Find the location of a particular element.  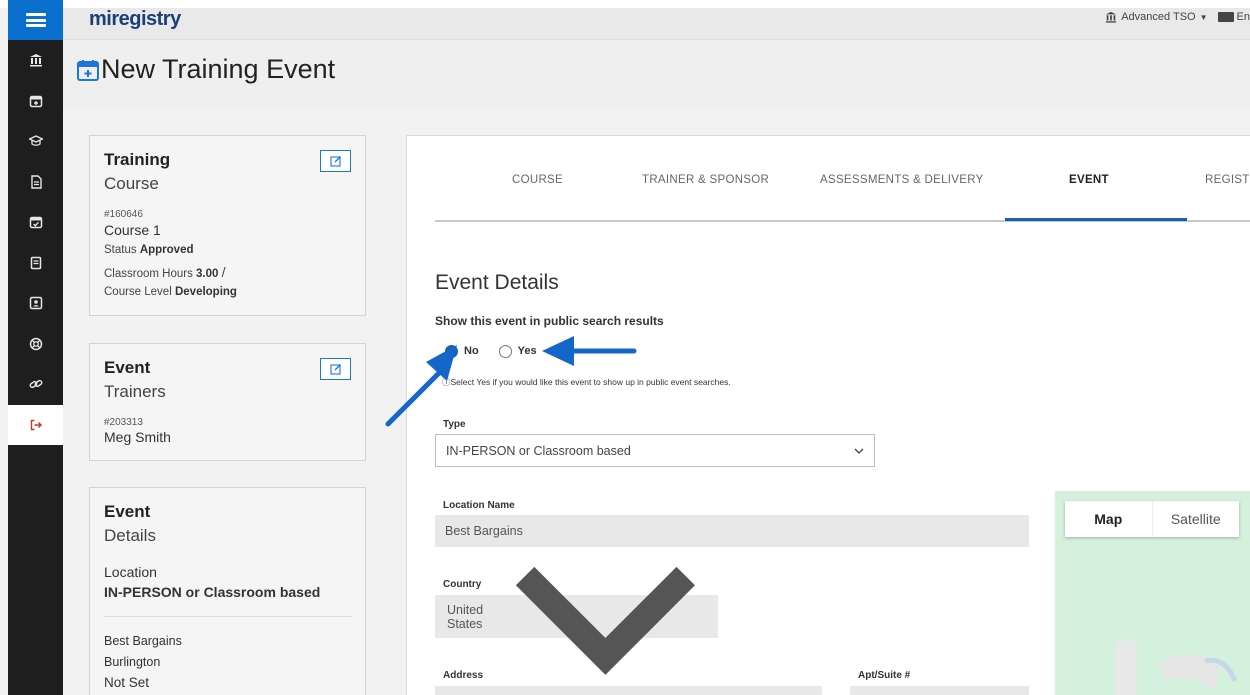

public-search-label: Show this event in public search results is located at coordinates (549, 321).